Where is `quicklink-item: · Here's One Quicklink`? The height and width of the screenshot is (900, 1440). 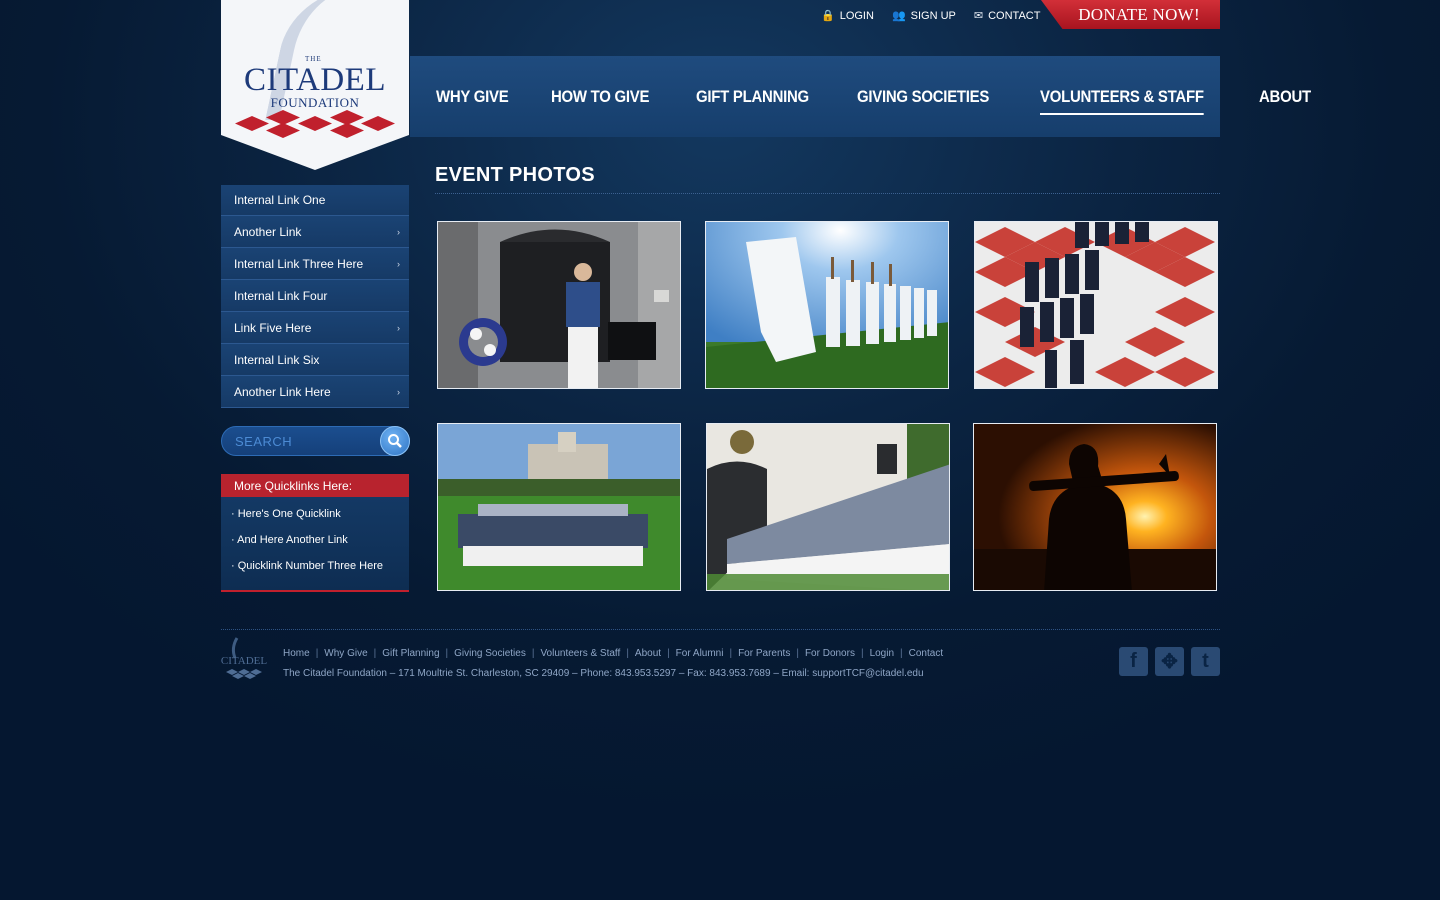 quicklink-item: · Here's One Quicklink is located at coordinates (320, 520).